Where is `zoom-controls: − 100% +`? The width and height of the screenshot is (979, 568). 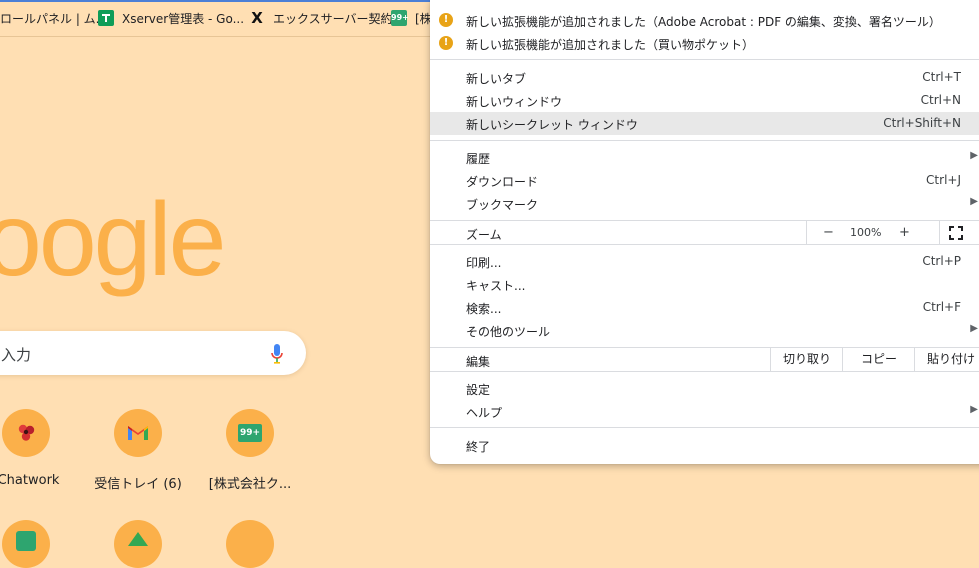 zoom-controls: − 100% + is located at coordinates (873, 232).